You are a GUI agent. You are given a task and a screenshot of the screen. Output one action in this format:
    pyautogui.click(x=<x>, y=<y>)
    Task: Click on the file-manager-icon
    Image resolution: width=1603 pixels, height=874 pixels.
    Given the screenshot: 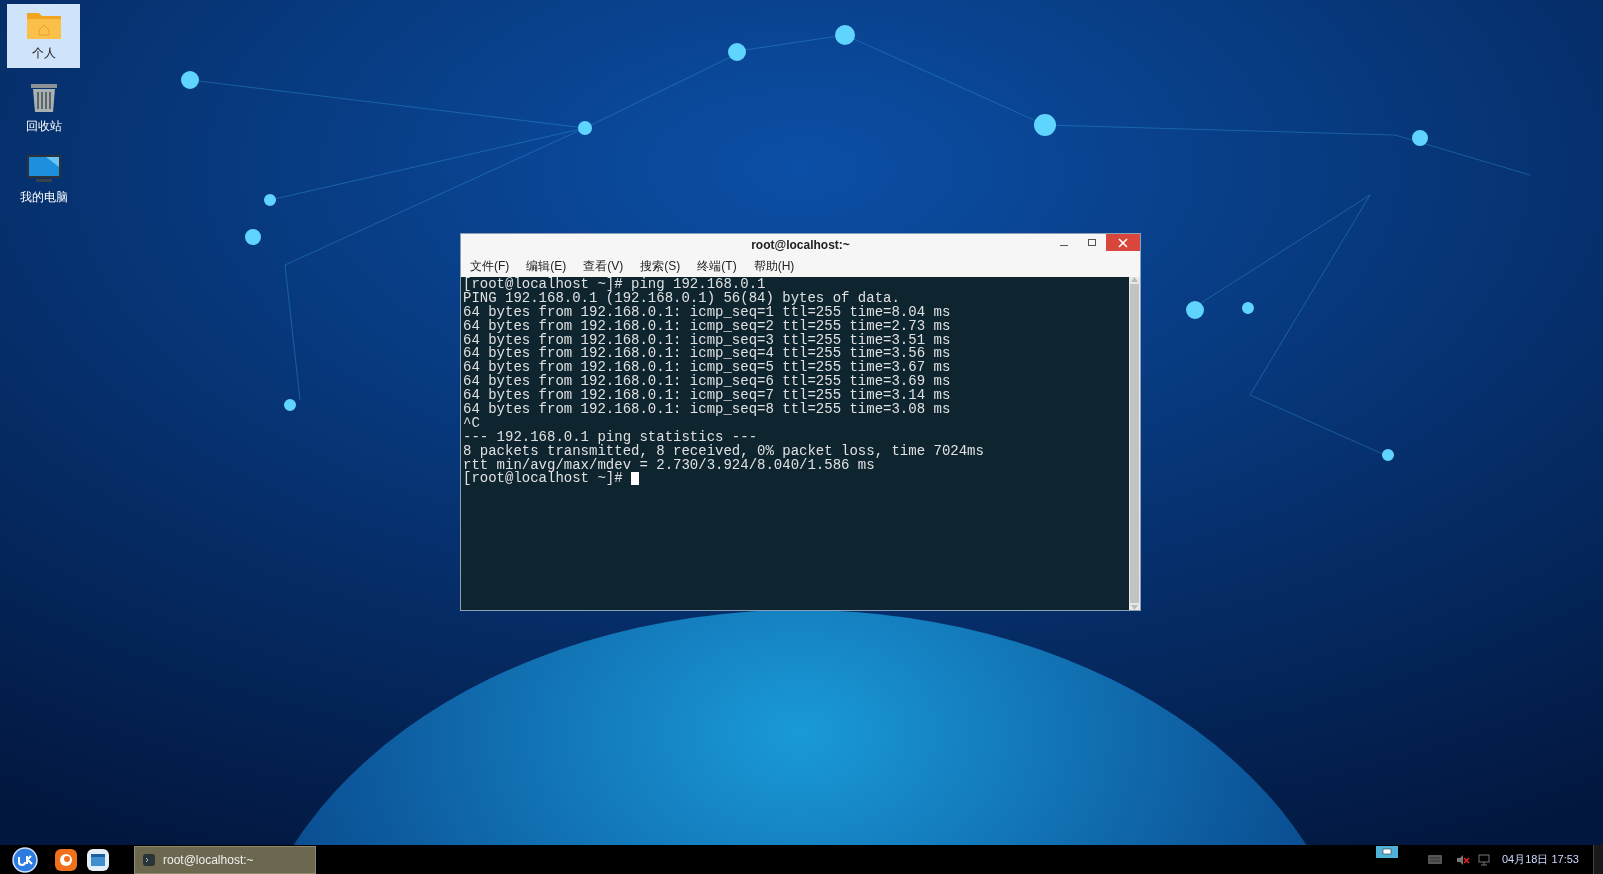 What is the action you would take?
    pyautogui.click(x=98, y=859)
    